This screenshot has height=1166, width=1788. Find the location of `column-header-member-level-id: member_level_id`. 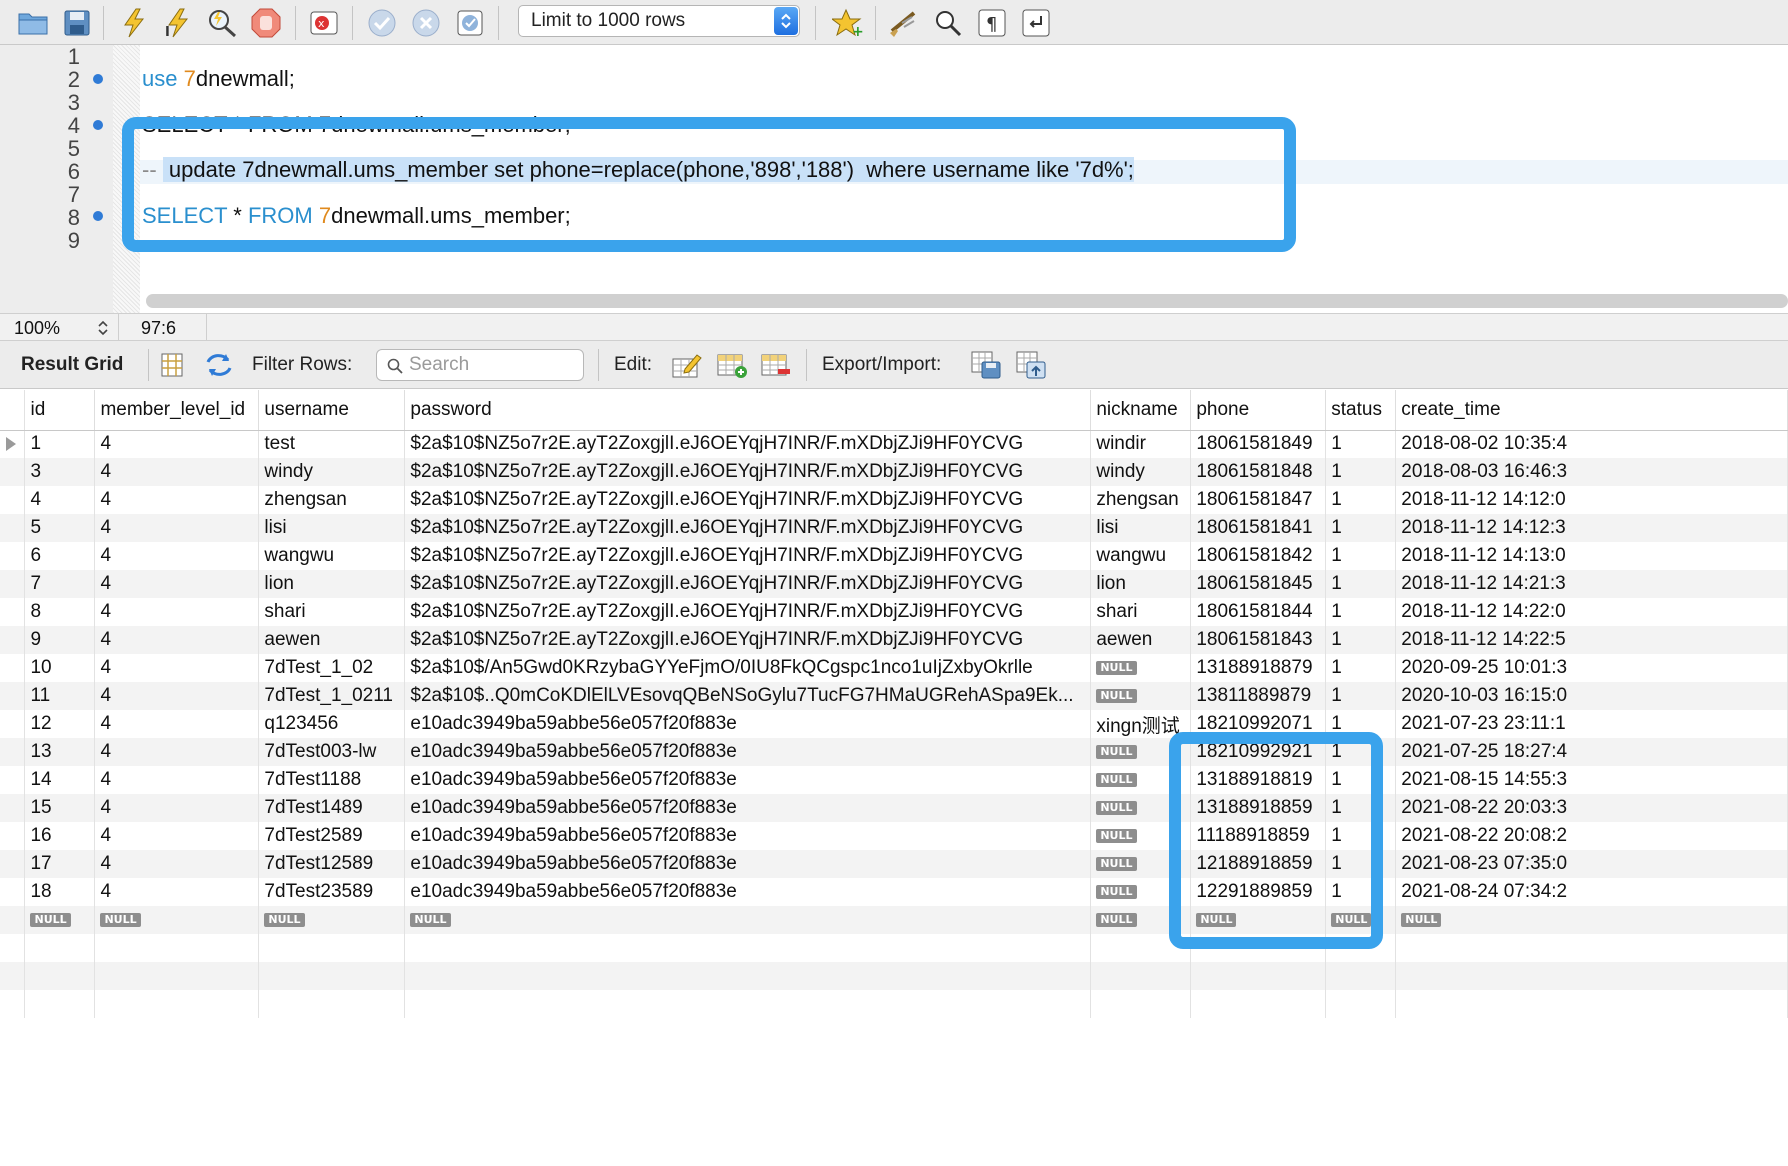

column-header-member-level-id: member_level_id is located at coordinates (177, 410).